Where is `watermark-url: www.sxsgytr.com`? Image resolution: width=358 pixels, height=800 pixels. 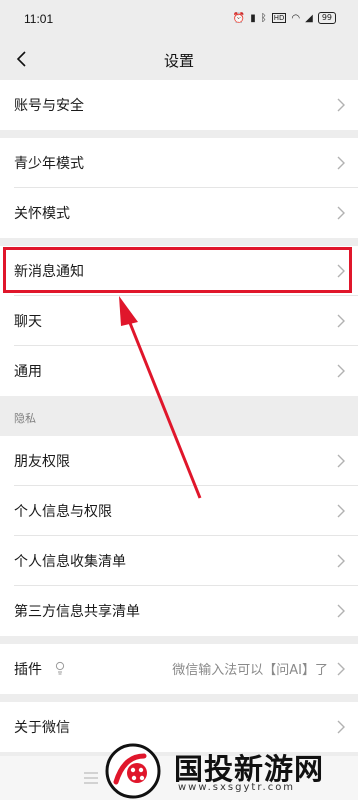 watermark-url: www.sxsgytr.com is located at coordinates (237, 787).